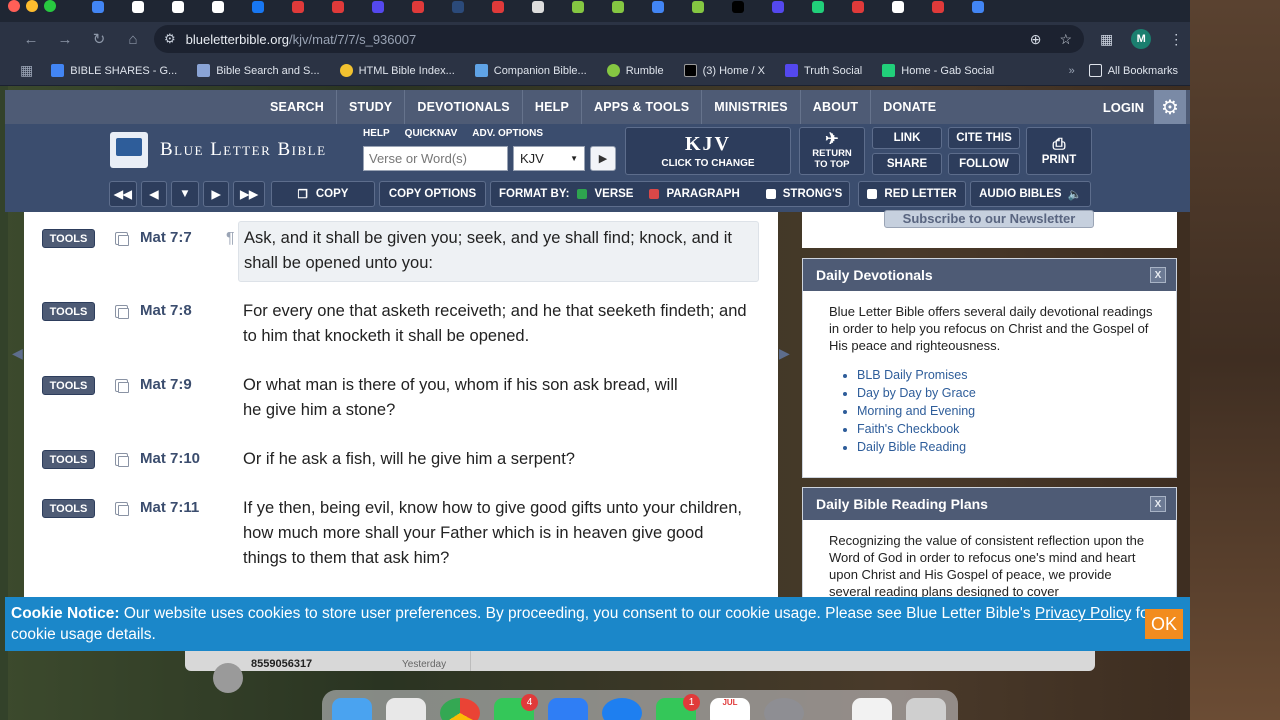  I want to click on tab-close-icon, so click(138, 7).